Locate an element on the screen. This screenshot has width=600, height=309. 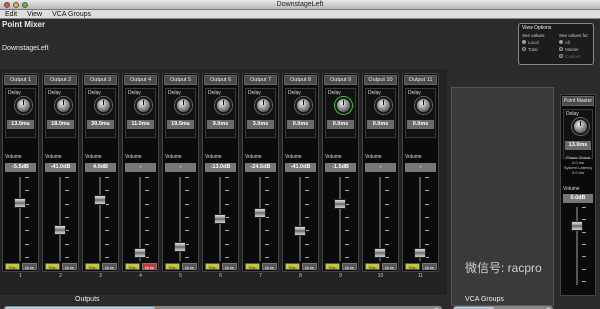
menu-view: View is located at coordinates (34, 14).